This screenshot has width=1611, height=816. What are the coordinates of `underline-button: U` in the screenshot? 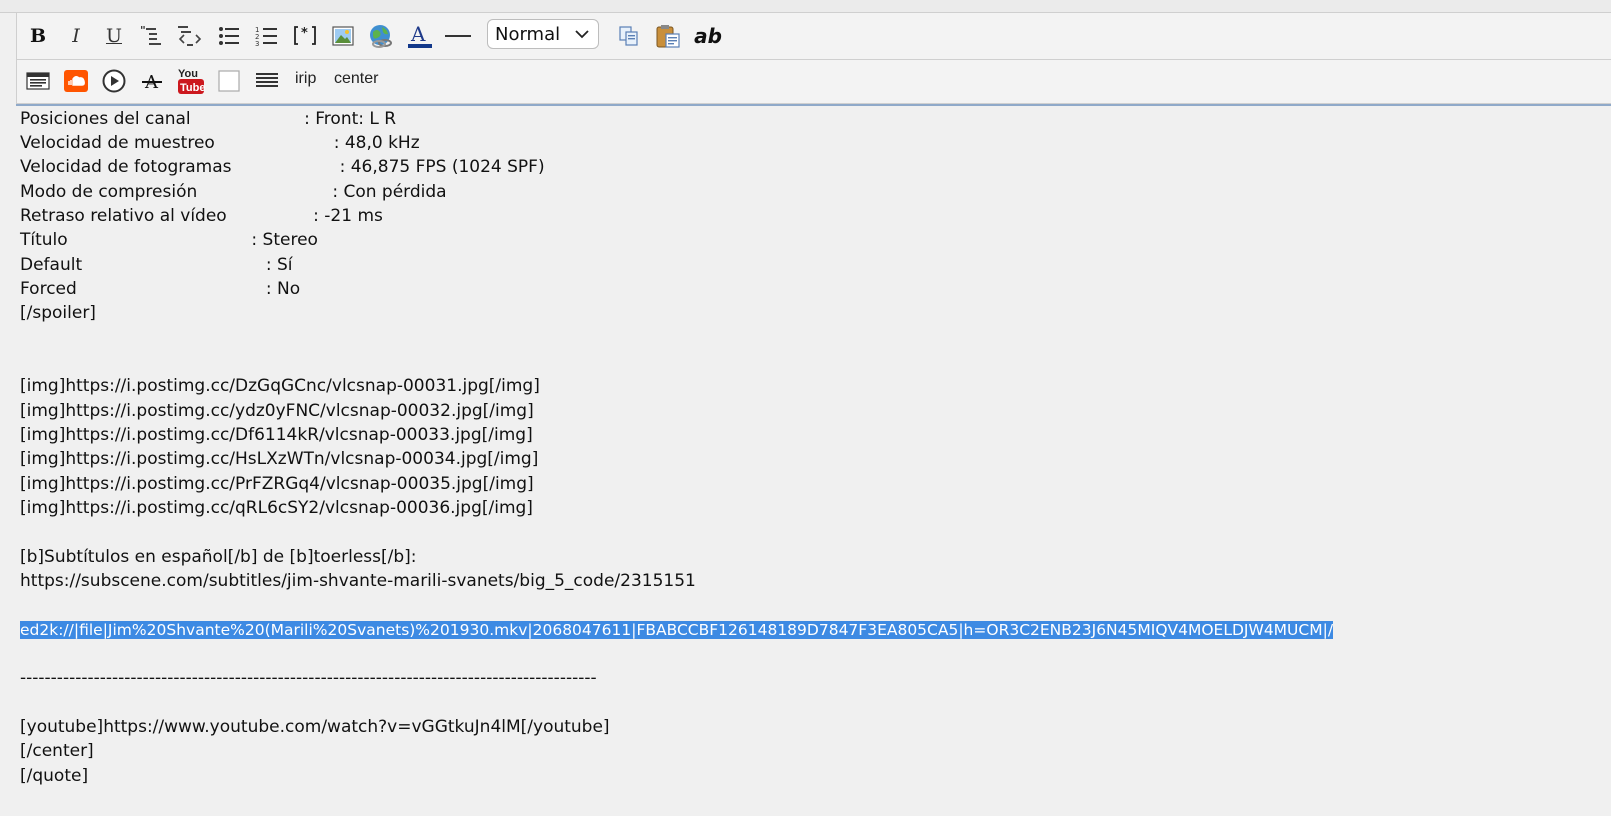 It's located at (114, 36).